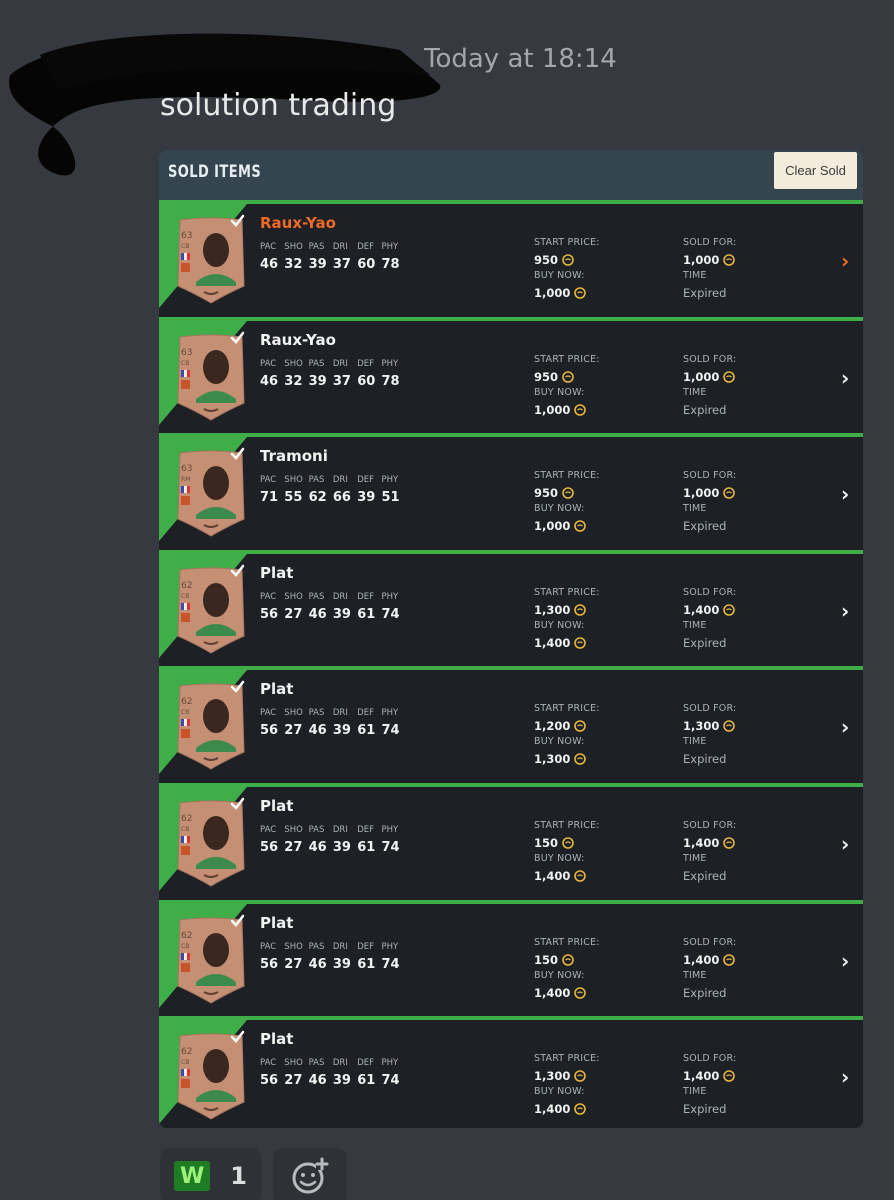 The image size is (894, 1200). I want to click on clear-sold-button: Clear Sold, so click(815, 170).